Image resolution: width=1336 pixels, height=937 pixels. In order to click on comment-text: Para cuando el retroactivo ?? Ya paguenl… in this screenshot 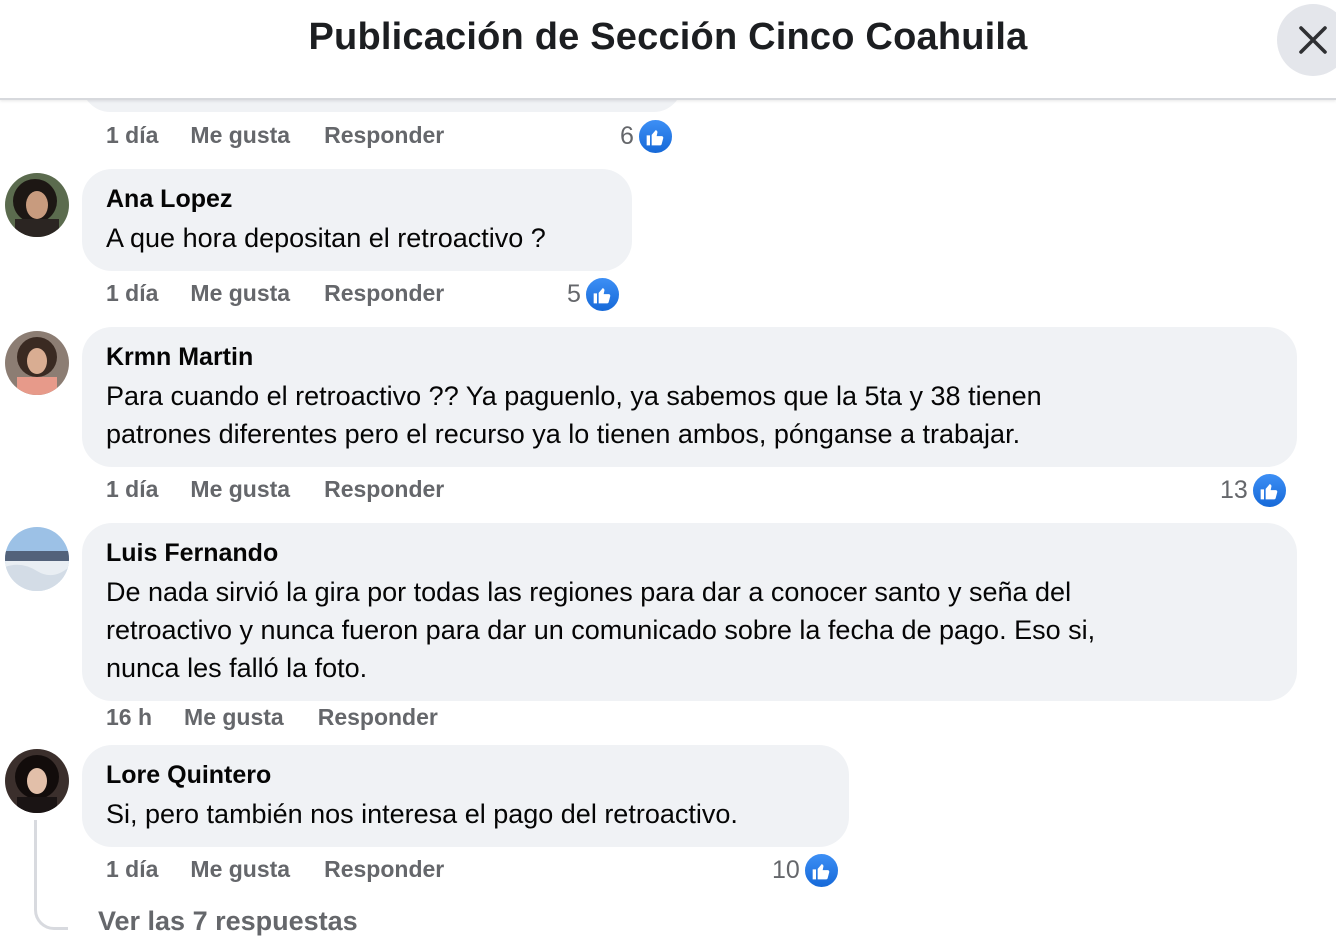, I will do `click(689, 415)`.